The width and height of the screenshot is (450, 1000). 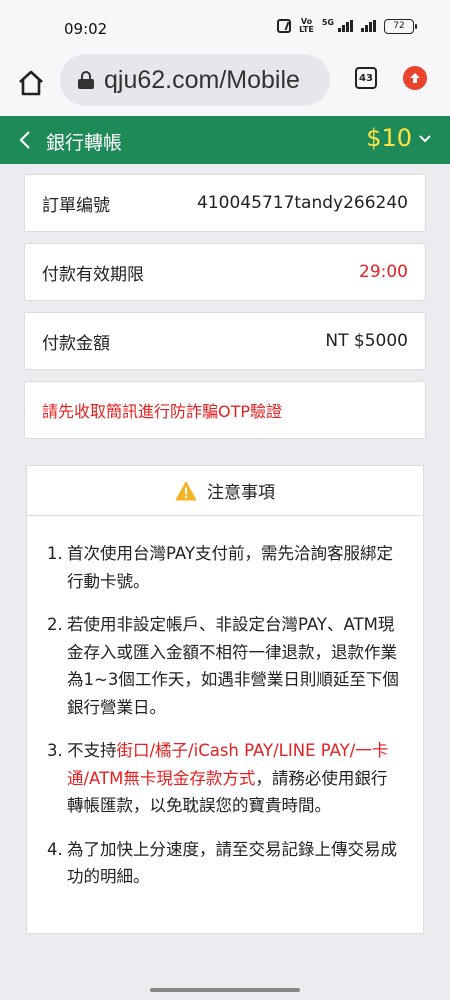 I want to click on nfc-icon, so click(x=284, y=26).